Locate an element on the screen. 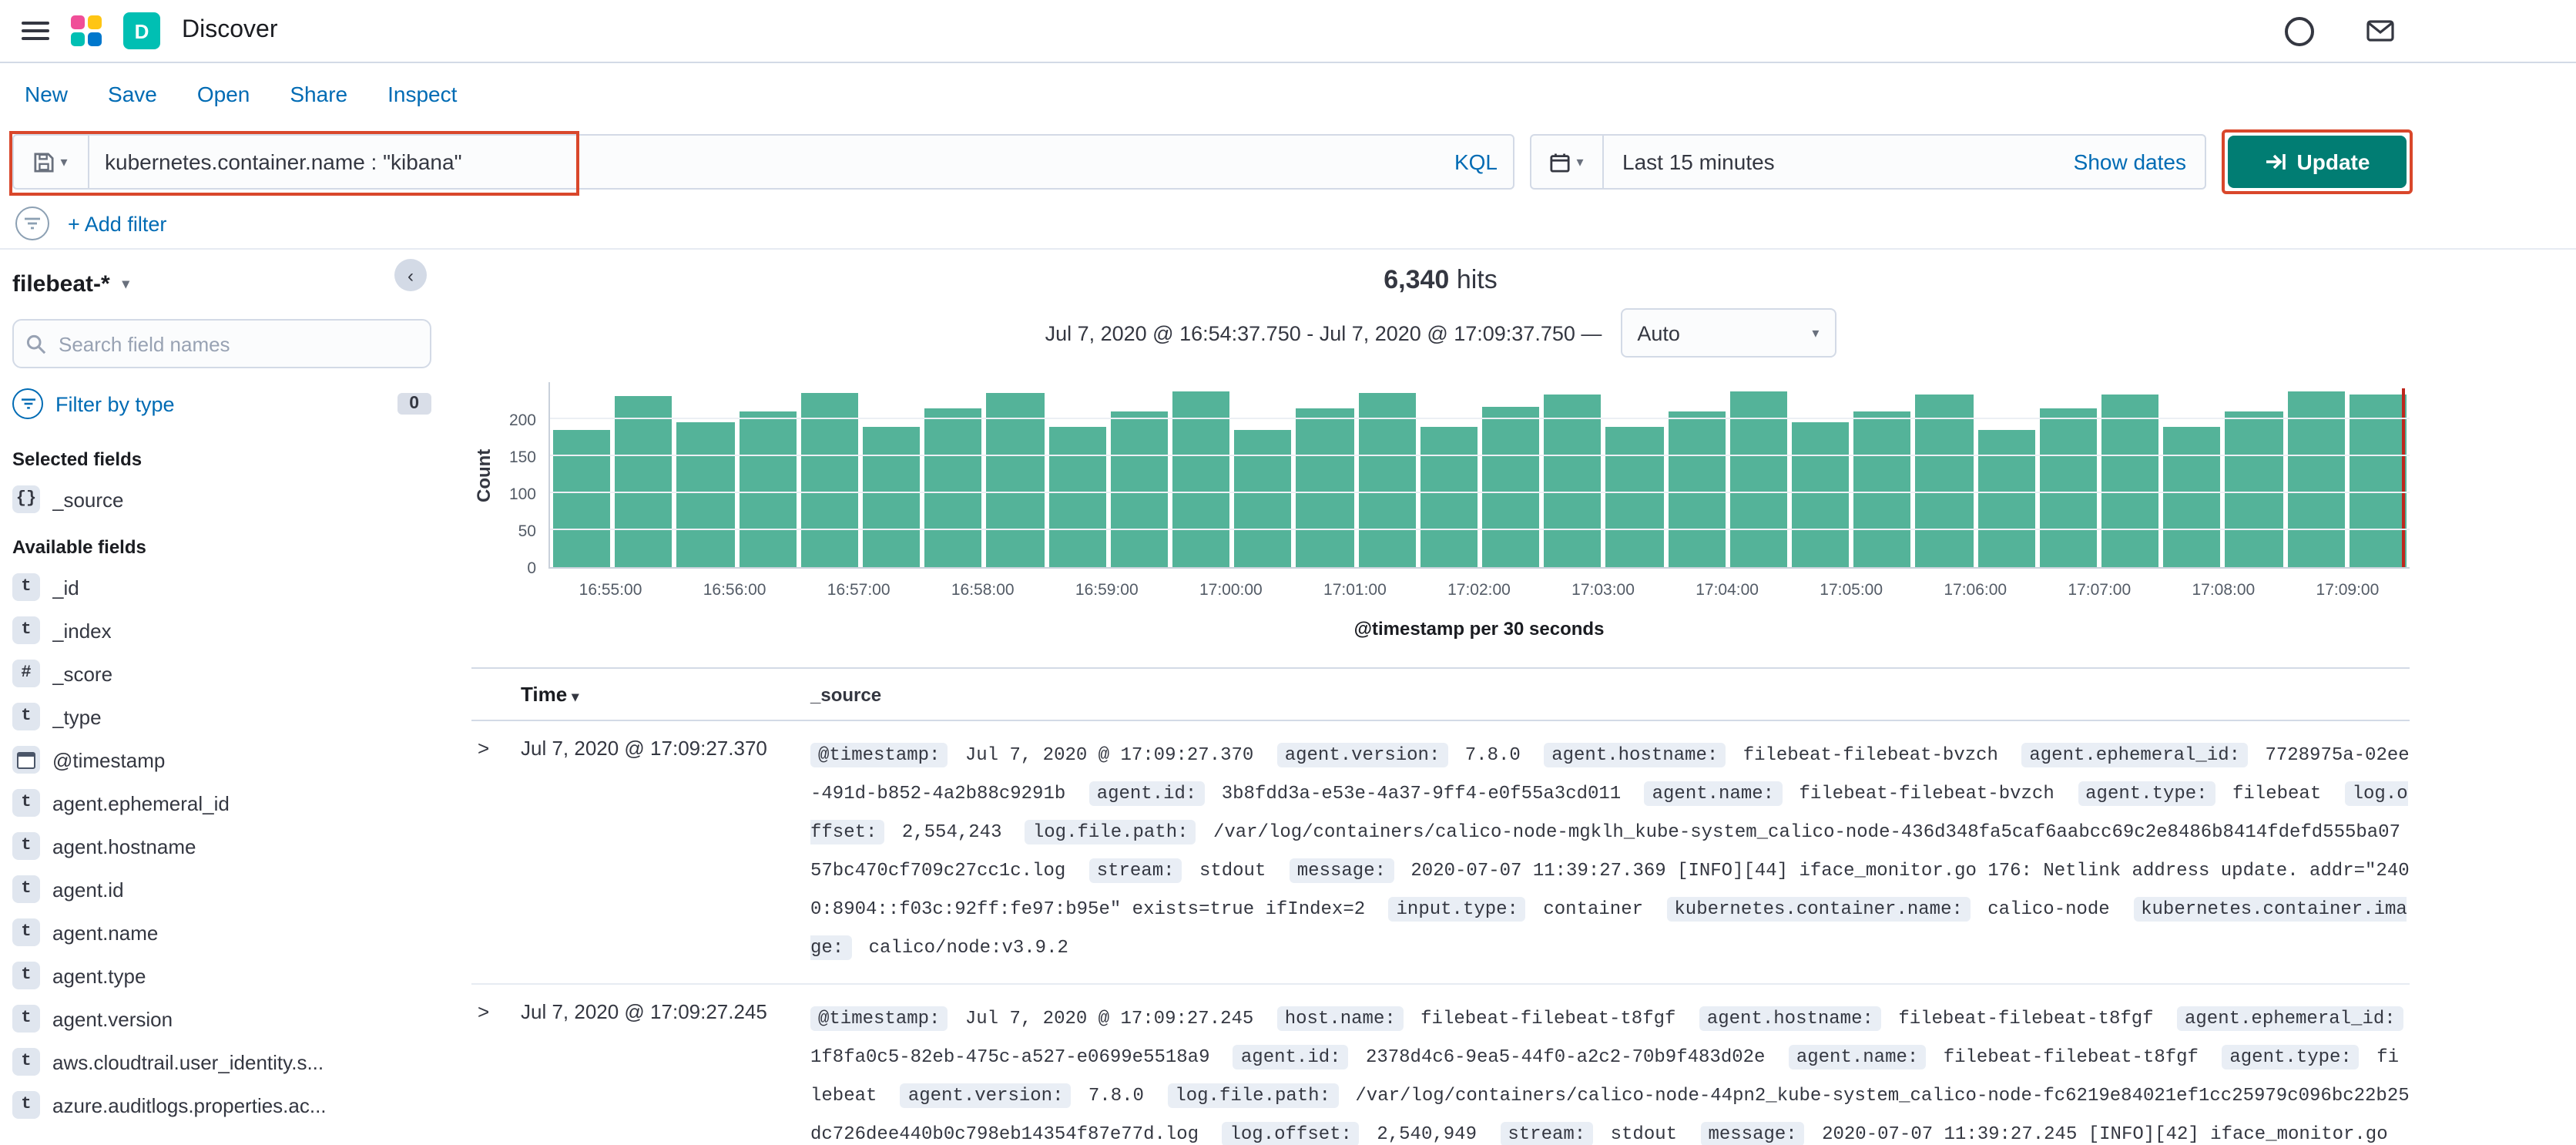 The image size is (2576, 1145). gridline is located at coordinates (1480, 493).